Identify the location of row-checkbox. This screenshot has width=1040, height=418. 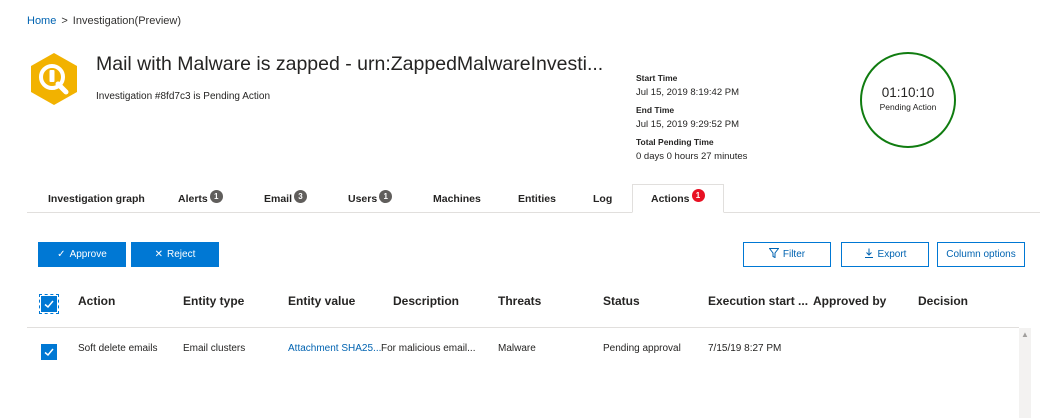
(49, 352).